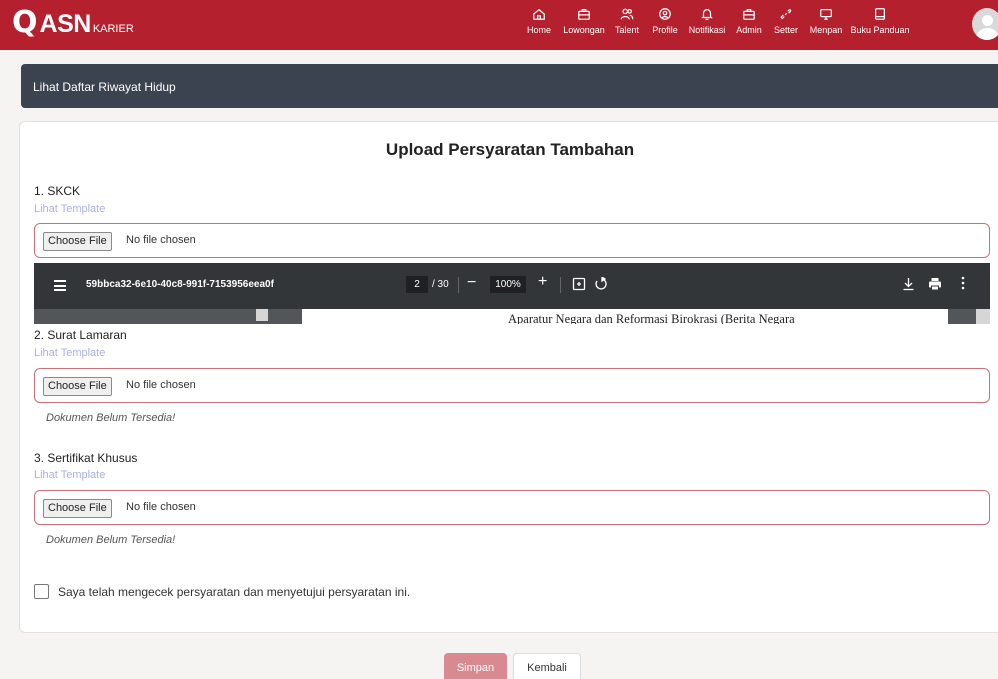  I want to click on nav-item-setter: Setter, so click(786, 21).